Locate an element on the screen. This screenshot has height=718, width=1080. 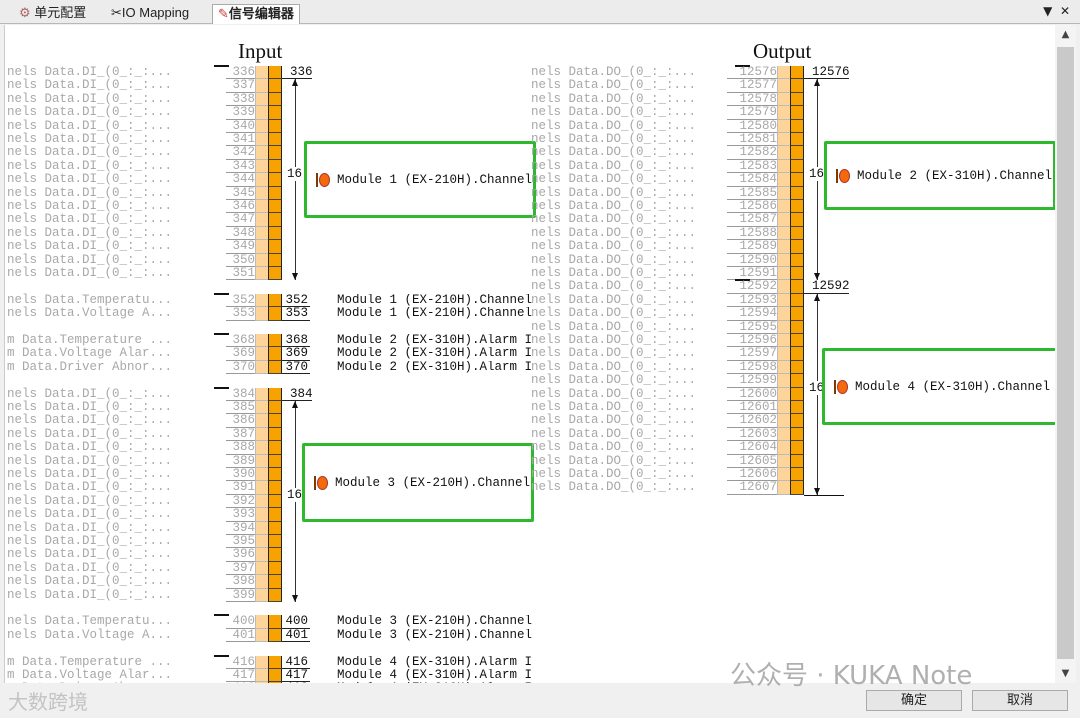
cancel-button: 取消 is located at coordinates (1020, 700).